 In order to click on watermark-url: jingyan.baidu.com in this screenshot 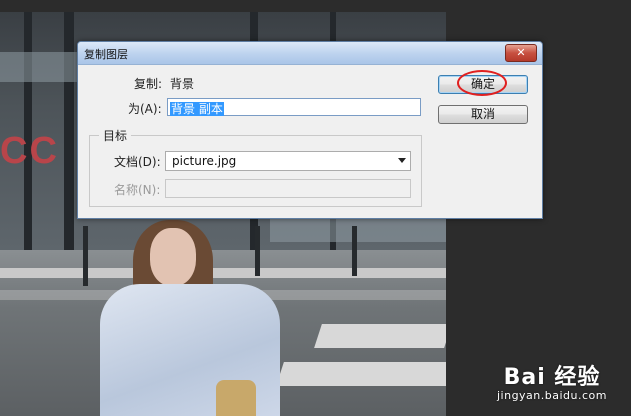, I will do `click(551, 395)`.